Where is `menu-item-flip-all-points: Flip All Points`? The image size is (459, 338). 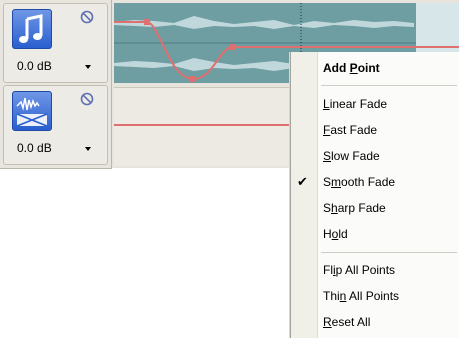 menu-item-flip-all-points: Flip All Points is located at coordinates (359, 270).